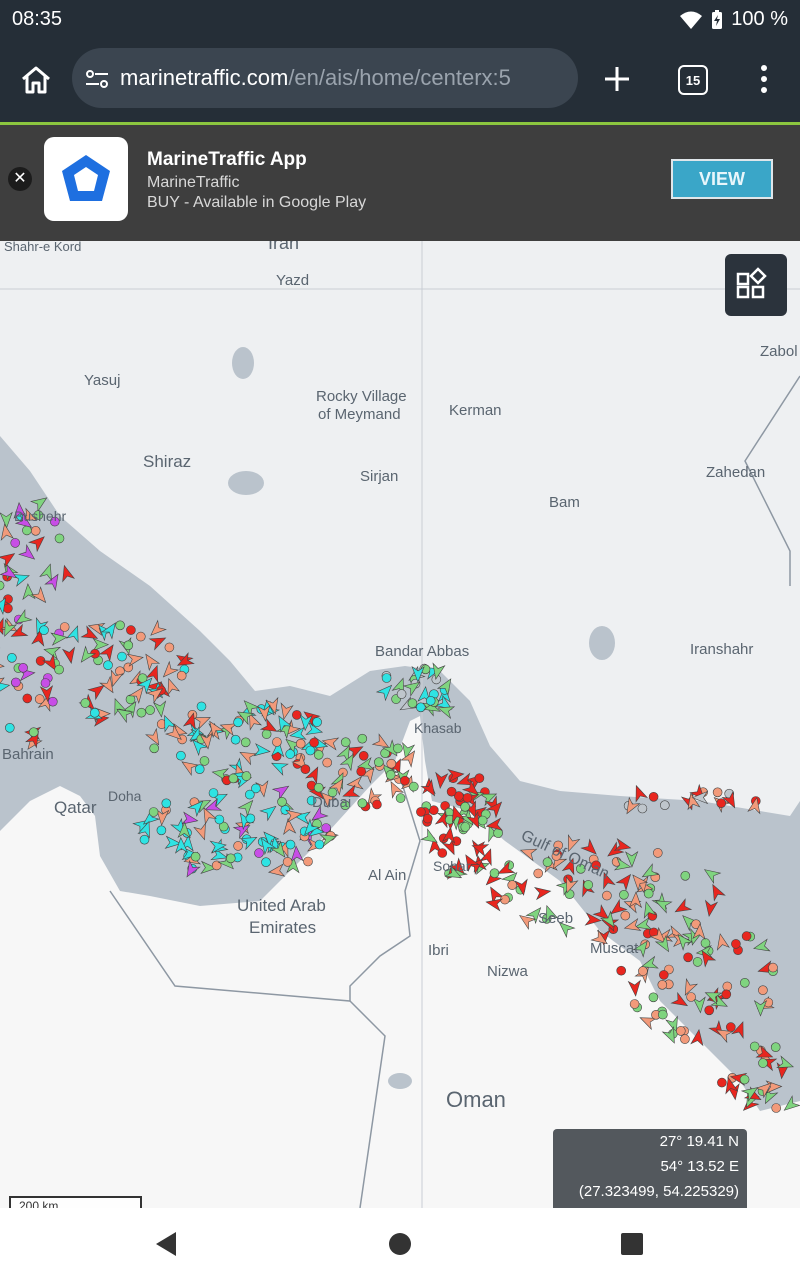  Describe the element at coordinates (756, 285) in the screenshot. I see `map-layers-button` at that location.